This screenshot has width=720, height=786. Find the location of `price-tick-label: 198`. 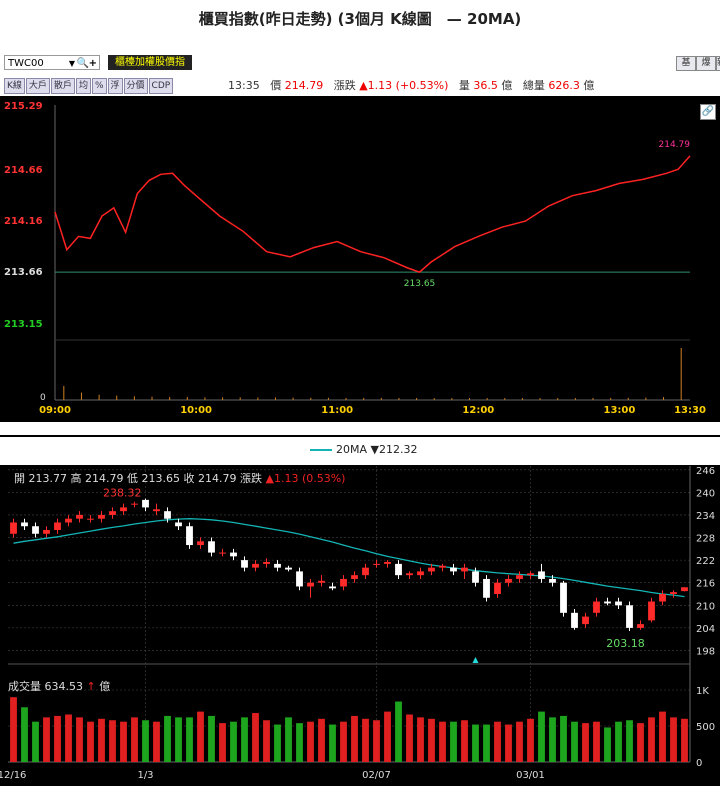

price-tick-label: 198 is located at coordinates (705, 651).